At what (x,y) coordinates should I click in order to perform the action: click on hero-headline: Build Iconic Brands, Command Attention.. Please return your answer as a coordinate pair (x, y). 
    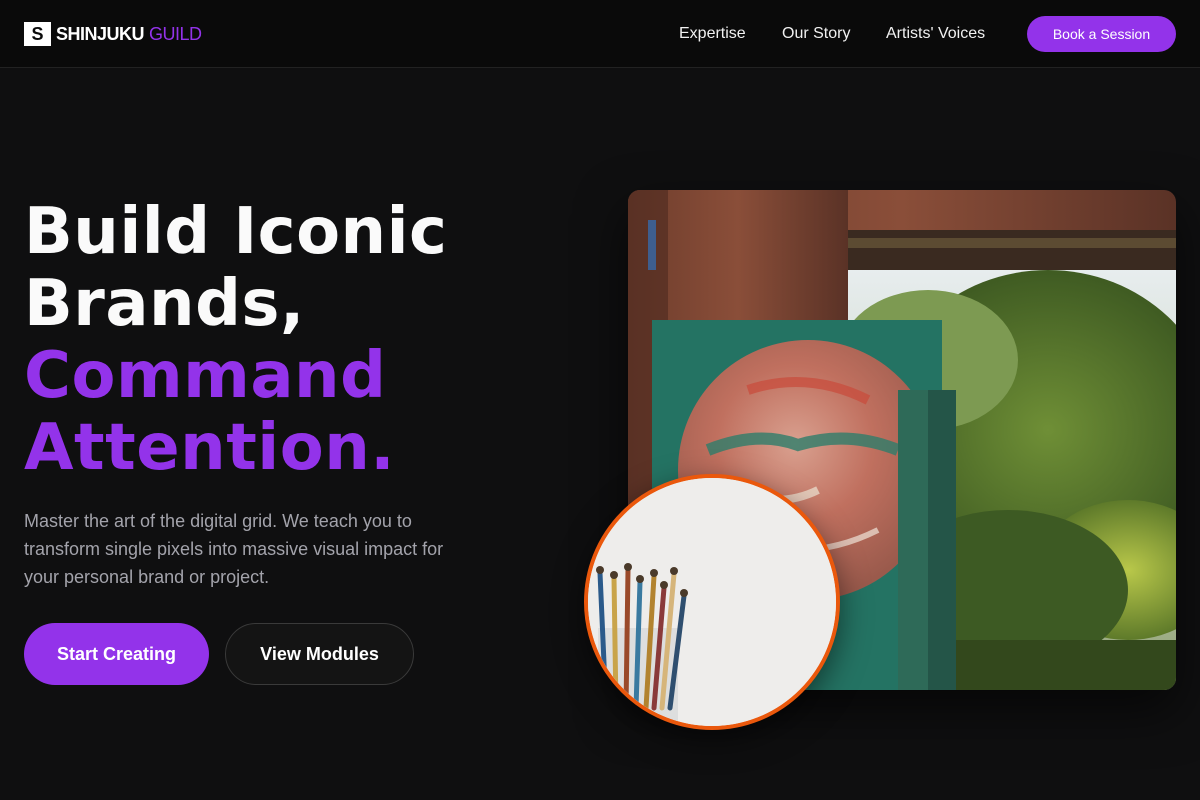
    Looking at the image, I should click on (235, 340).